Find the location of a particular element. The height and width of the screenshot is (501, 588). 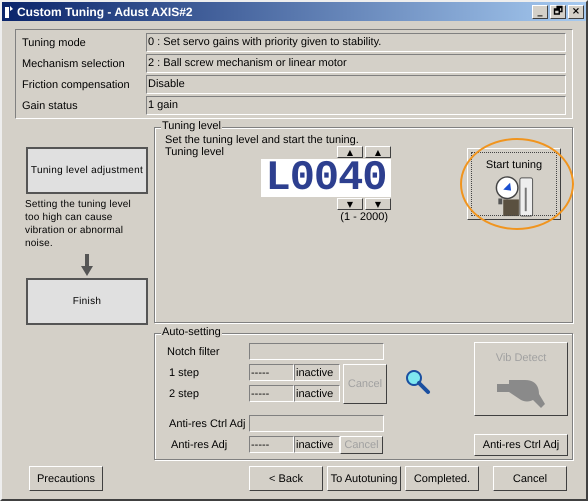

window-title: Custom Tuning - Adust AXIS#2 is located at coordinates (105, 11).